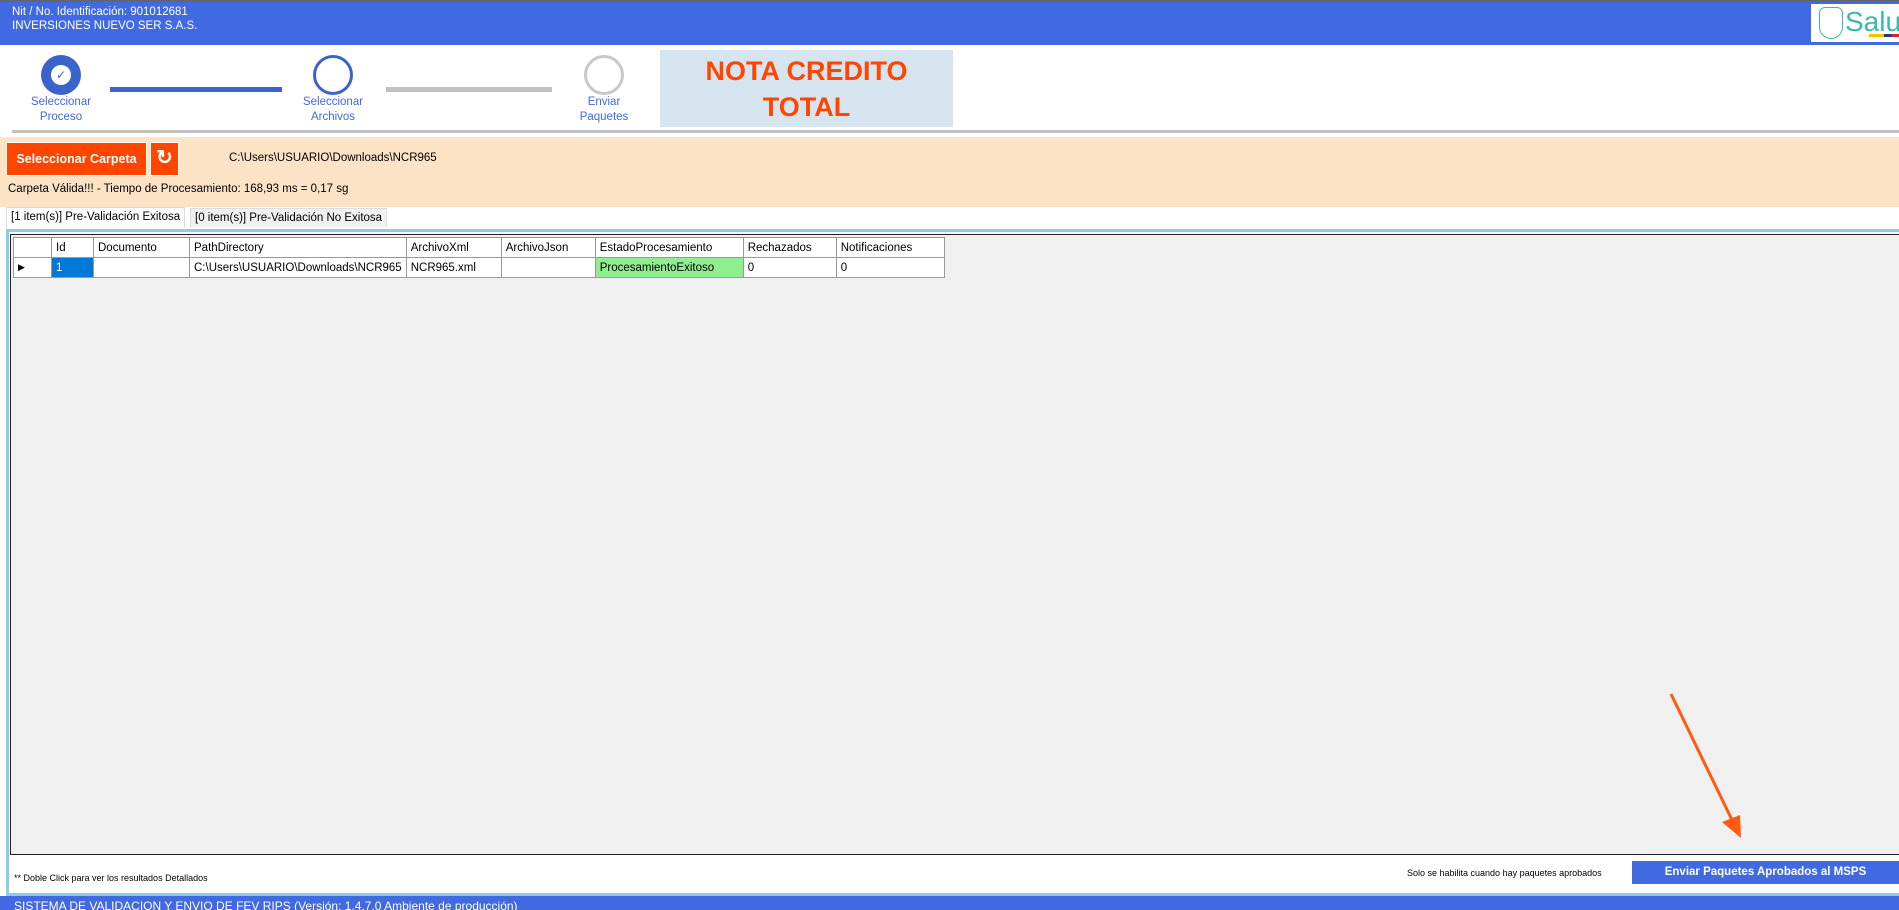 The height and width of the screenshot is (910, 1899). Describe the element at coordinates (298, 247) in the screenshot. I see `col-pathdirectory: PathDirectory` at that location.